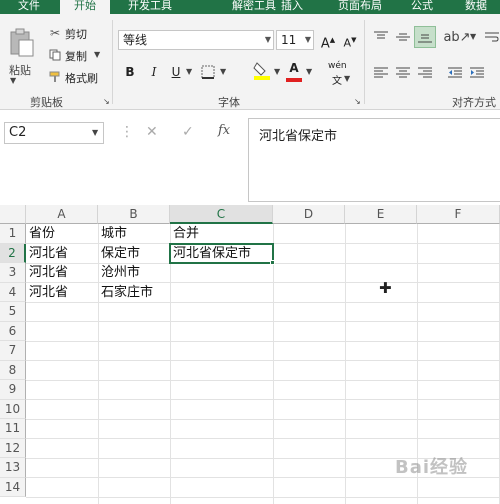 This screenshot has width=500, height=504. I want to click on cell-b2: 保定市, so click(134, 253).